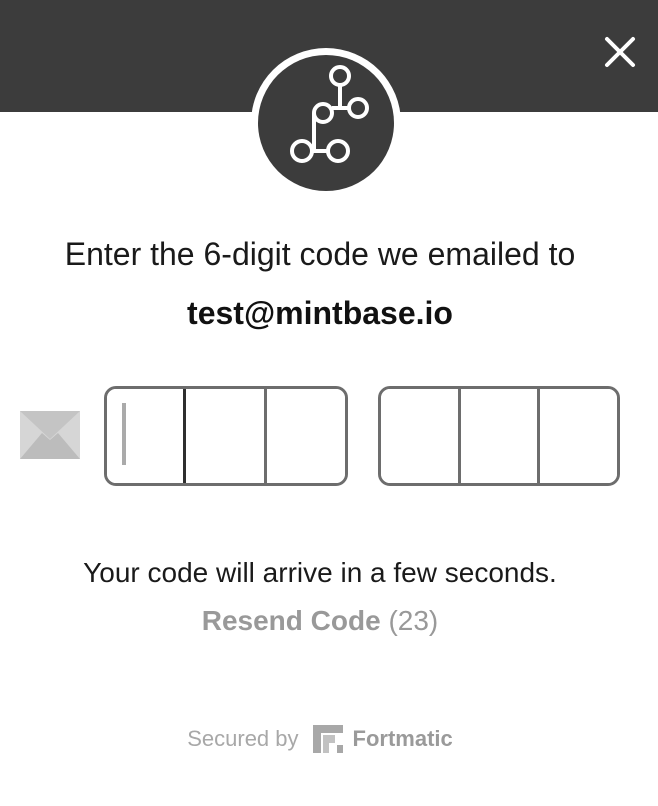  I want to click on code-input-group-second, so click(499, 436).